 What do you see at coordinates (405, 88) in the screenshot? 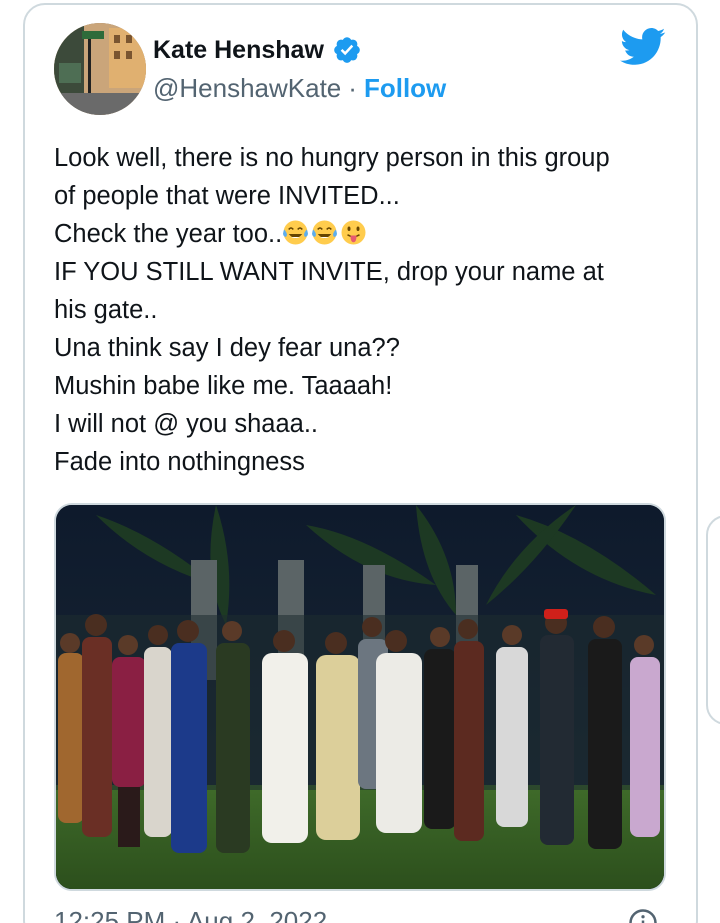
I see `follow-button: Follow` at bounding box center [405, 88].